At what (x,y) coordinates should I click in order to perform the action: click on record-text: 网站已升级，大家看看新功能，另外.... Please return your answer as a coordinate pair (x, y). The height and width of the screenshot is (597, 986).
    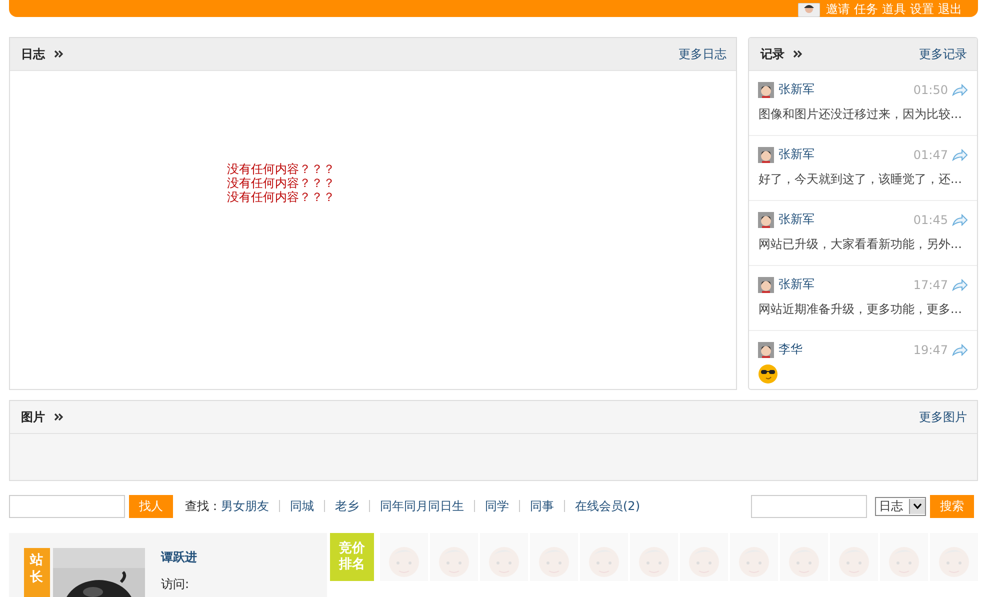
    Looking at the image, I should click on (860, 244).